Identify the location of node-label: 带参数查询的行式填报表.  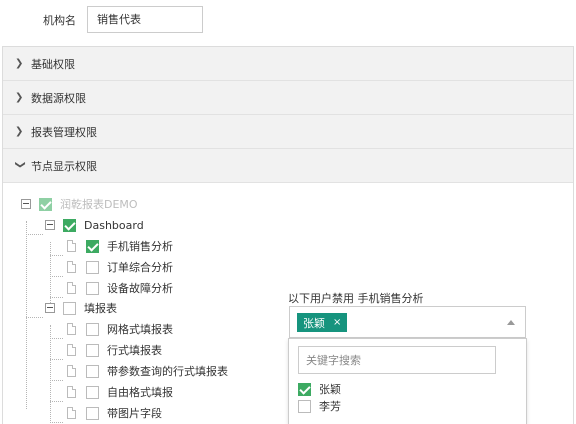
(167, 371).